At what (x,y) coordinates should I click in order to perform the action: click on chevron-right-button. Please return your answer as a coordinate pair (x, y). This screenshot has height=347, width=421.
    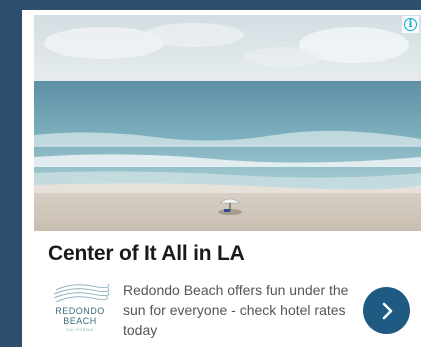
    Looking at the image, I should click on (386, 310).